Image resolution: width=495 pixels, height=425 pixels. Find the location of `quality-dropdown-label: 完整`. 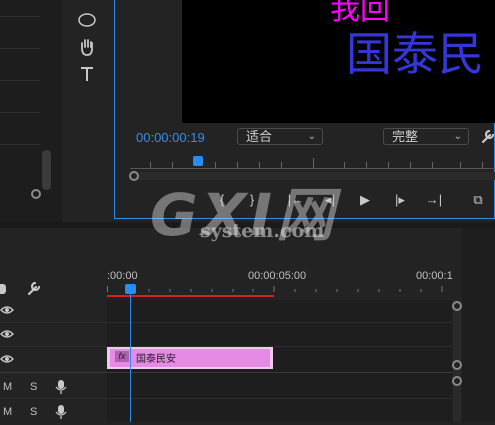

quality-dropdown-label: 完整 is located at coordinates (405, 136).